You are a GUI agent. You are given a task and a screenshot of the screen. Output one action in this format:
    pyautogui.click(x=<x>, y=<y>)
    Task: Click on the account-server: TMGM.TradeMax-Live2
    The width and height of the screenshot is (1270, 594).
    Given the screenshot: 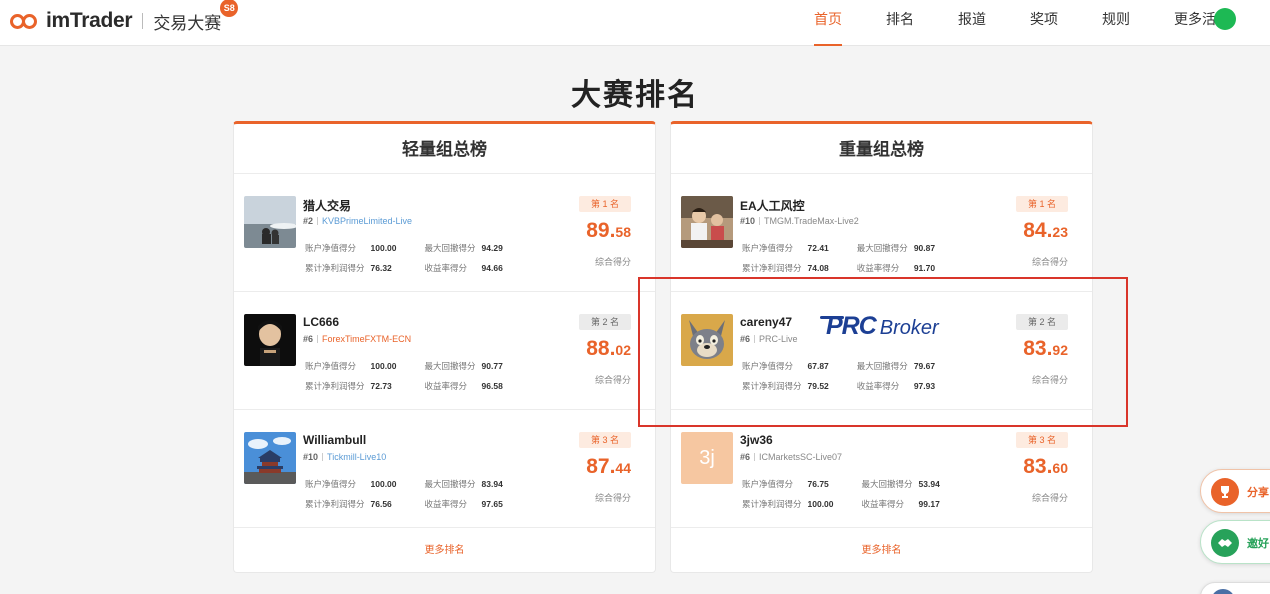 What is the action you would take?
    pyautogui.click(x=811, y=221)
    